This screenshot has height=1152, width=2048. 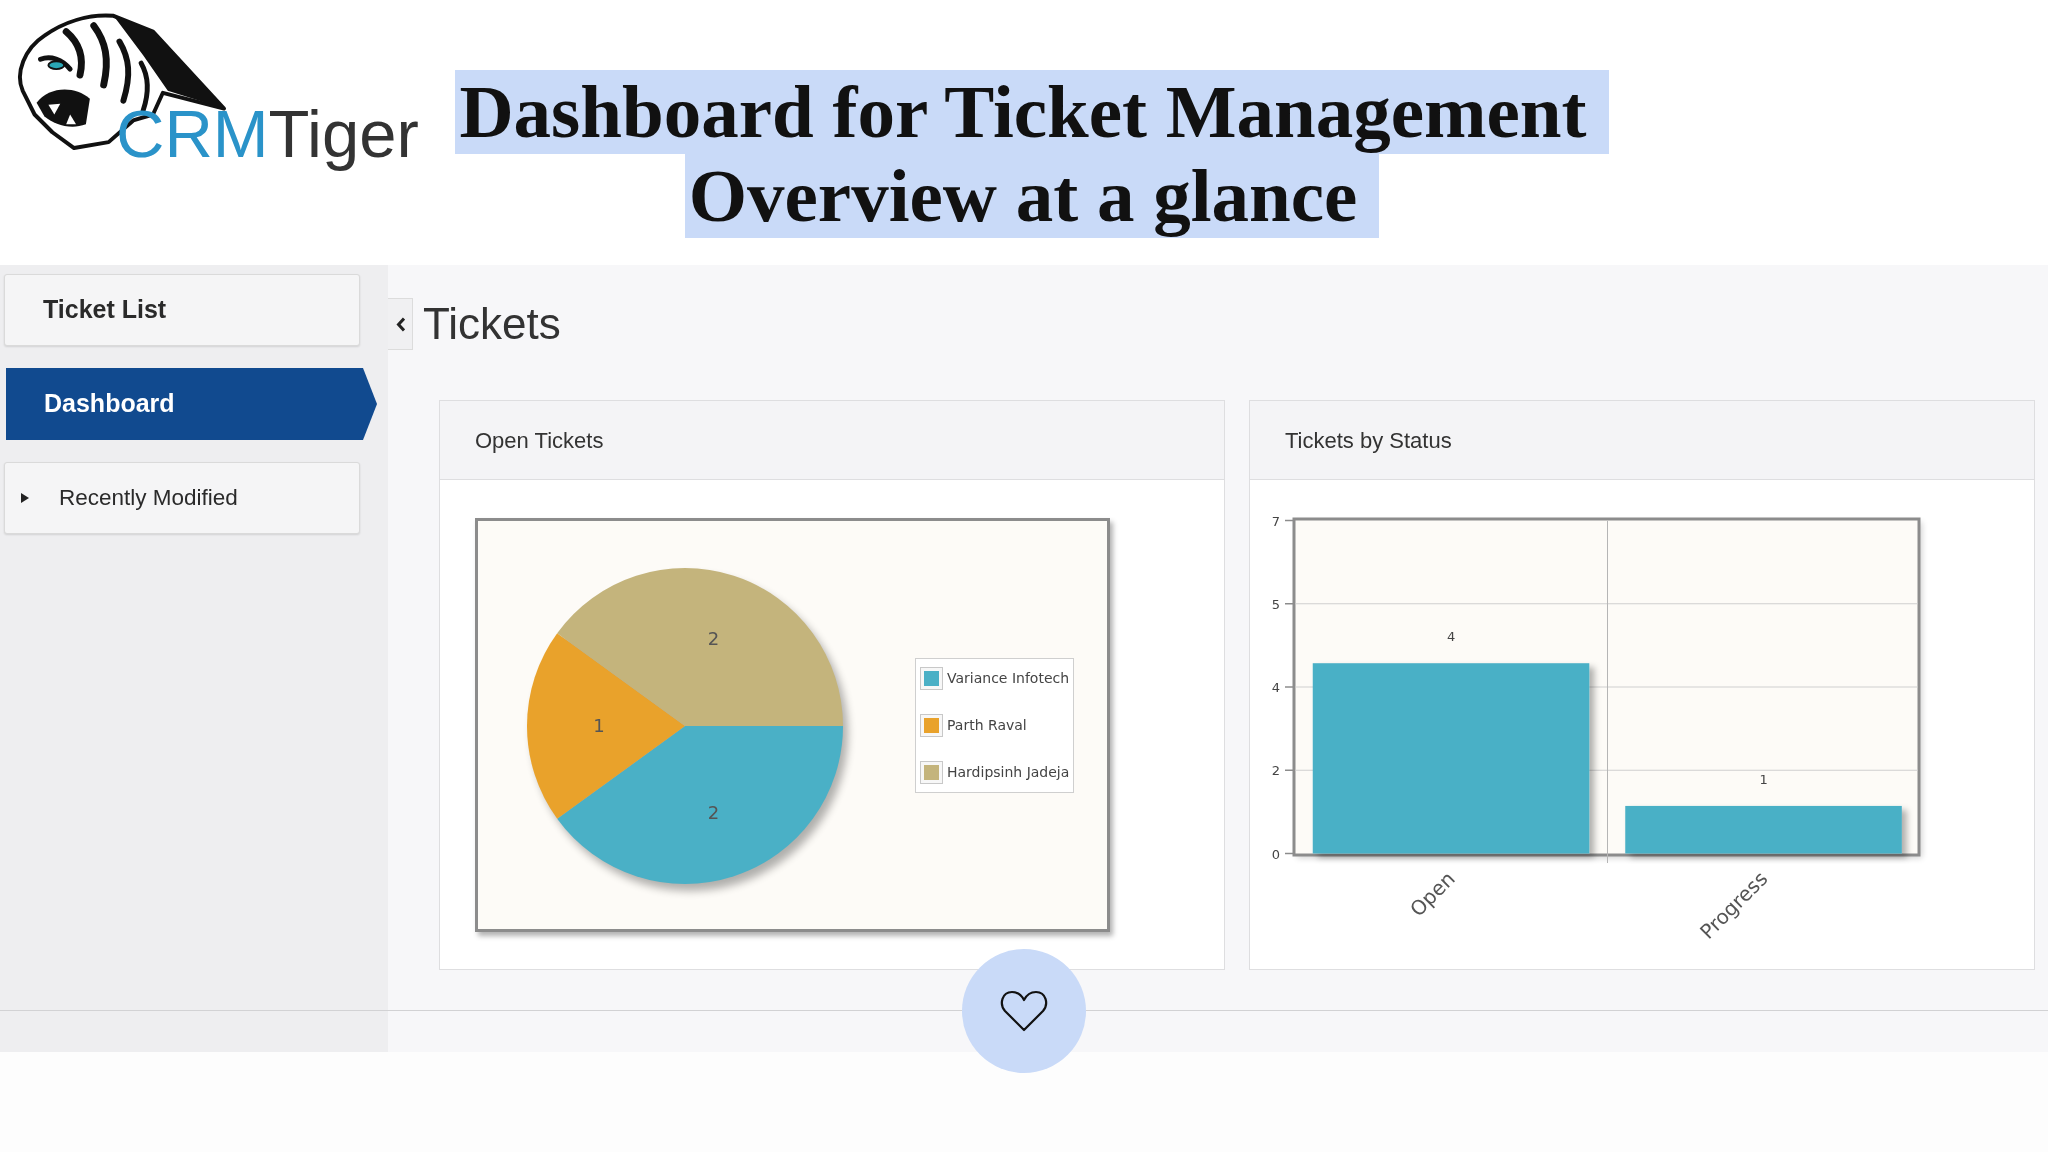 What do you see at coordinates (539, 440) in the screenshot?
I see `panel-title: Open Tickets` at bounding box center [539, 440].